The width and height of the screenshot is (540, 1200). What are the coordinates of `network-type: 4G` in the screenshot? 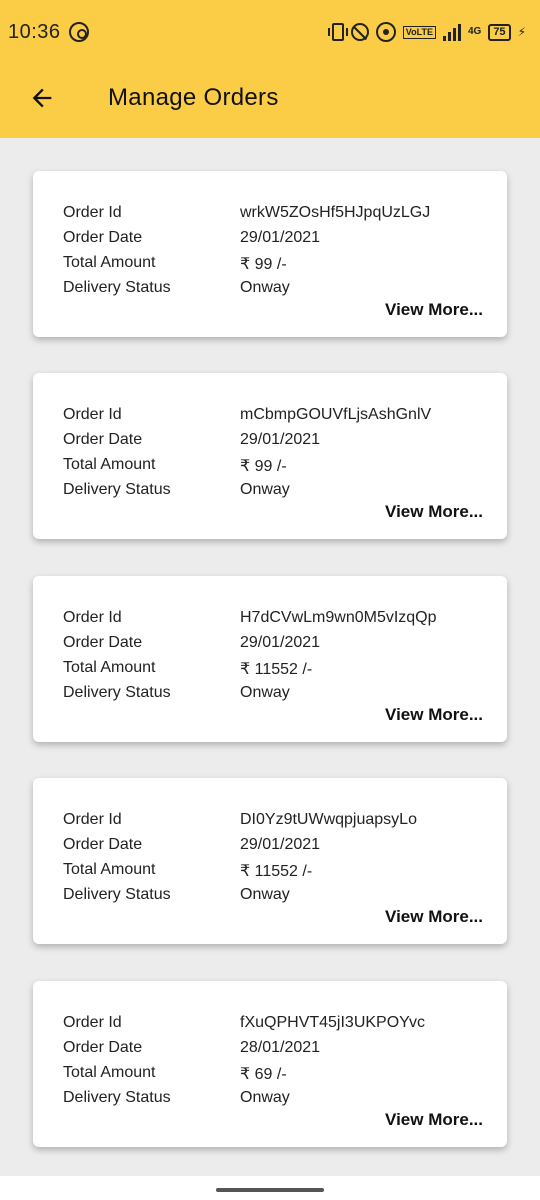 It's located at (474, 31).